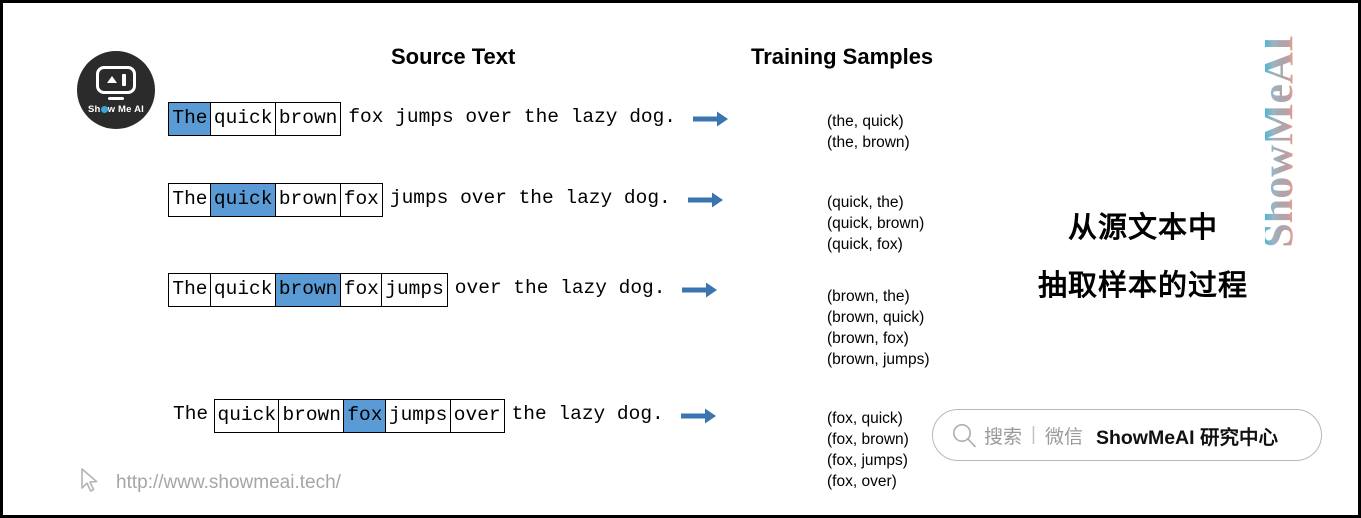 This screenshot has width=1361, height=518. What do you see at coordinates (868, 338) in the screenshot?
I see `training-sample-pair: (brown, fox)` at bounding box center [868, 338].